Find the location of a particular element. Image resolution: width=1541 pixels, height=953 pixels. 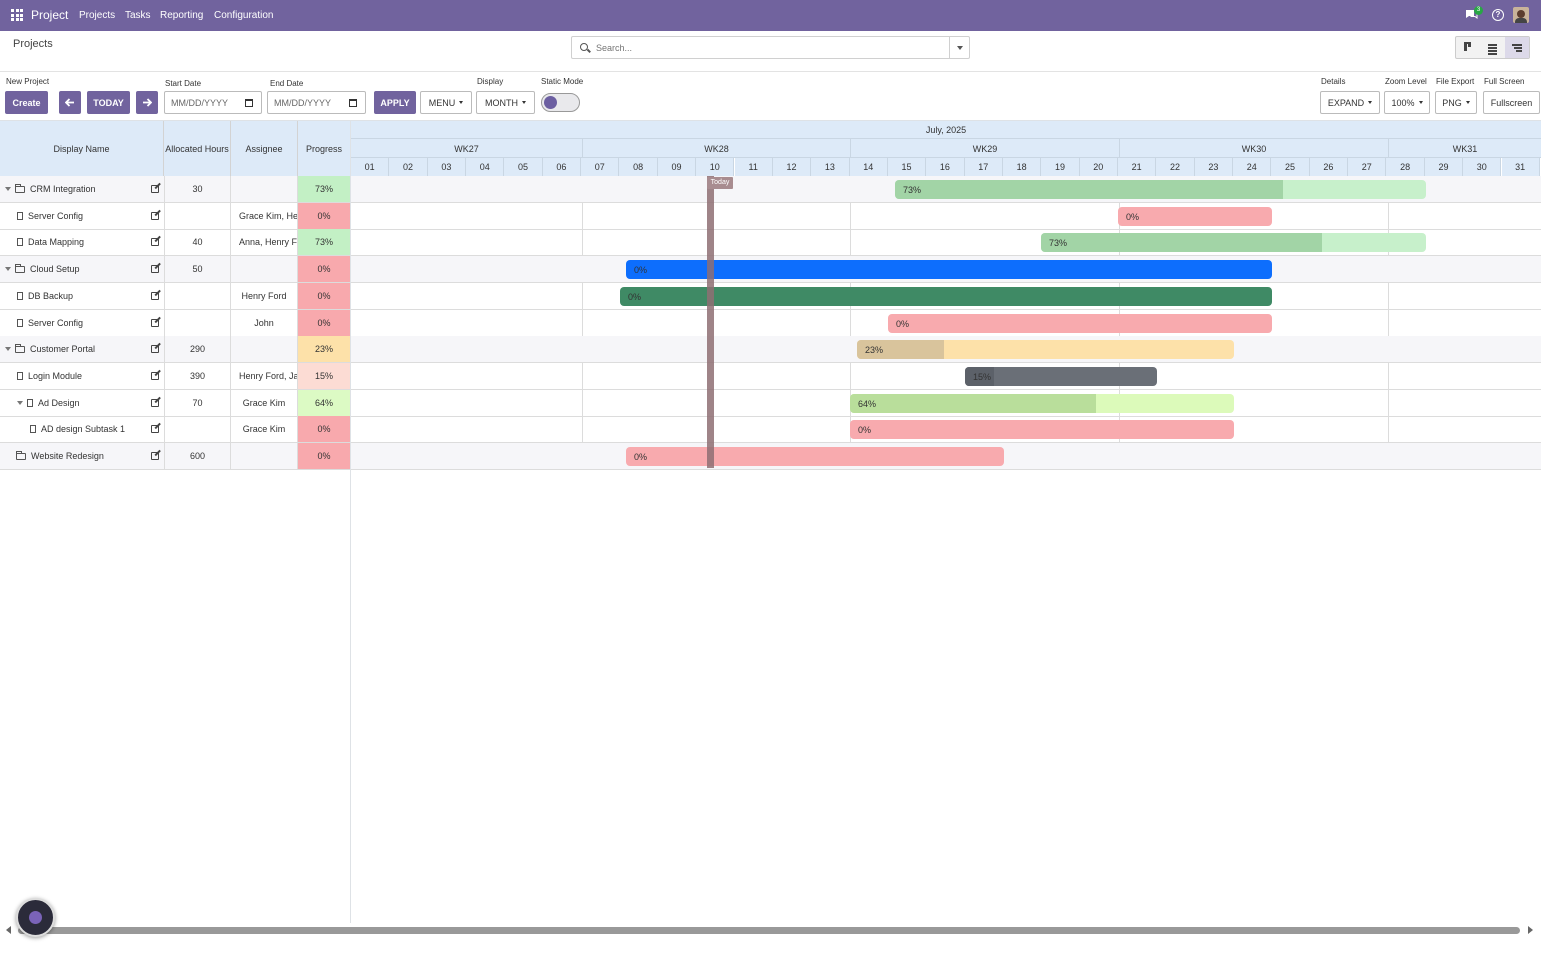

search-box is located at coordinates (770, 47).